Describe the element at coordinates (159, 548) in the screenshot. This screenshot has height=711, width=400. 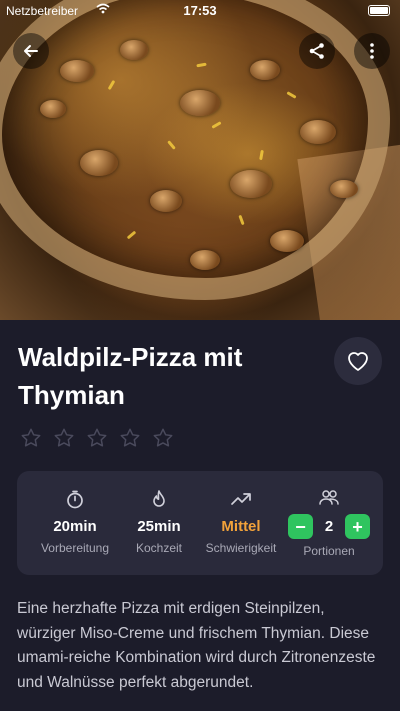
I see `cook-time-label: Kochzeit` at that location.